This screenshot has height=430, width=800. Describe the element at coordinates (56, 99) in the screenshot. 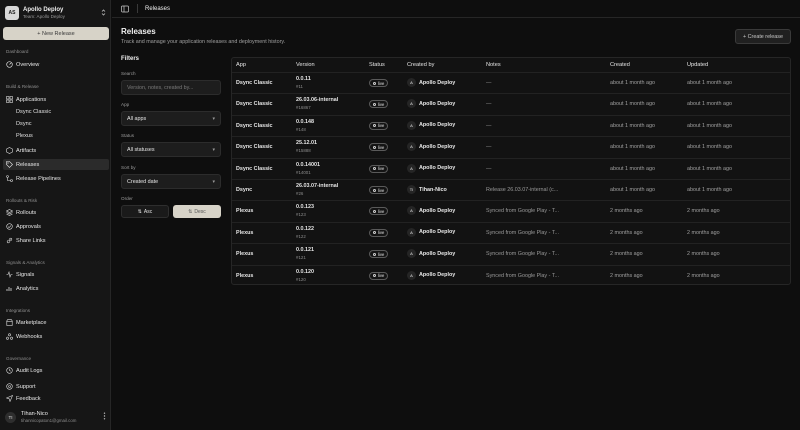

I see `sidebar-item-applications: Applications` at that location.